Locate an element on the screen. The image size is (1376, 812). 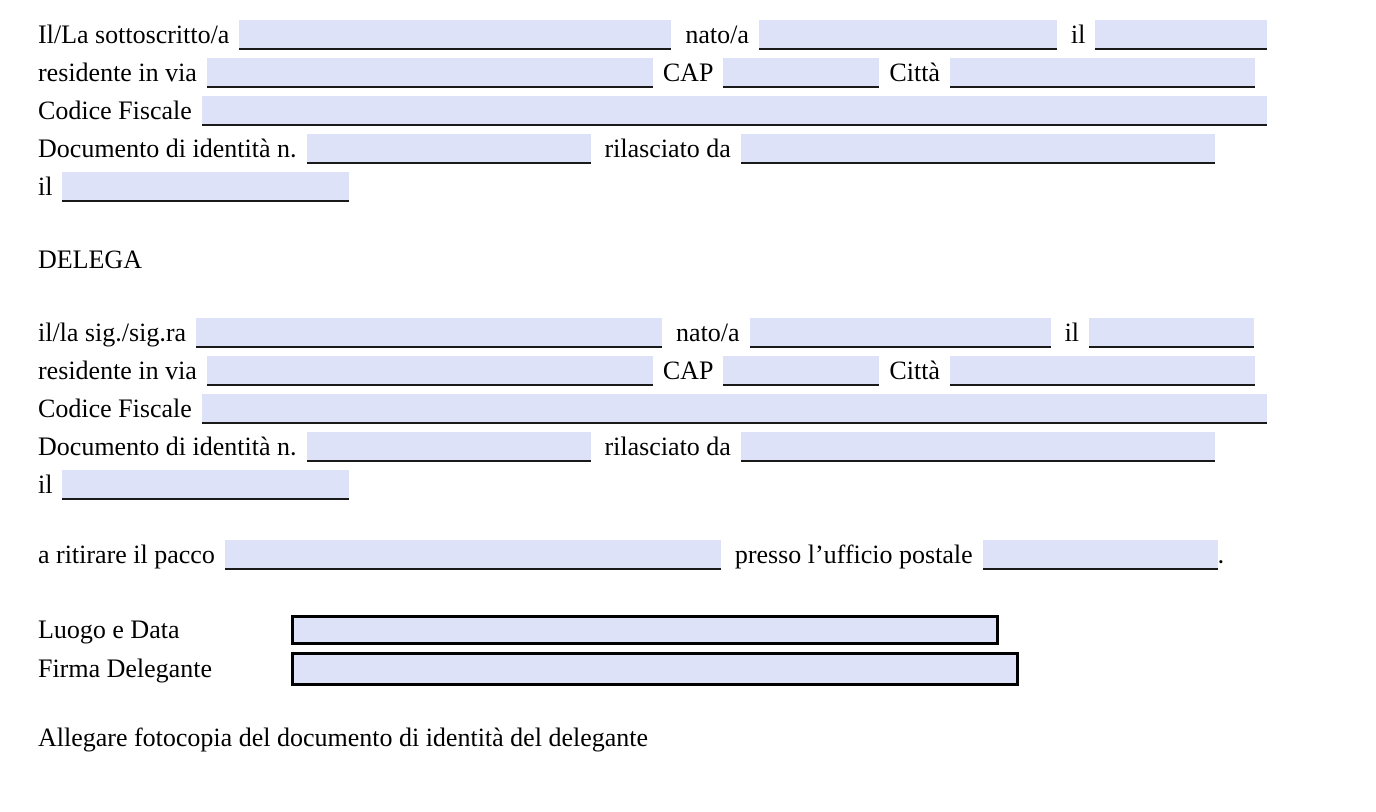
label-firma-delegante: Firma Delegante is located at coordinates (163, 669).